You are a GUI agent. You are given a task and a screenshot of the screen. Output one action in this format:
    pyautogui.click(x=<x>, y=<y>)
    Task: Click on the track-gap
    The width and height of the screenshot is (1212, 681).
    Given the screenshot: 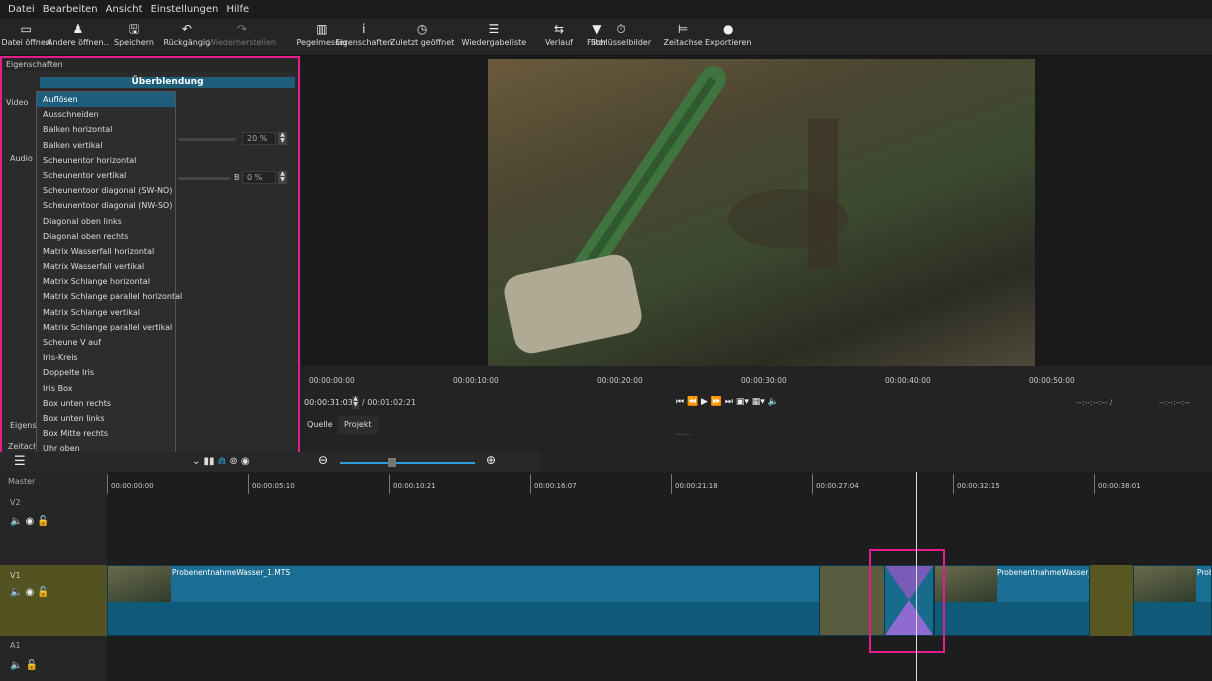 What is the action you would take?
    pyautogui.click(x=1111, y=600)
    